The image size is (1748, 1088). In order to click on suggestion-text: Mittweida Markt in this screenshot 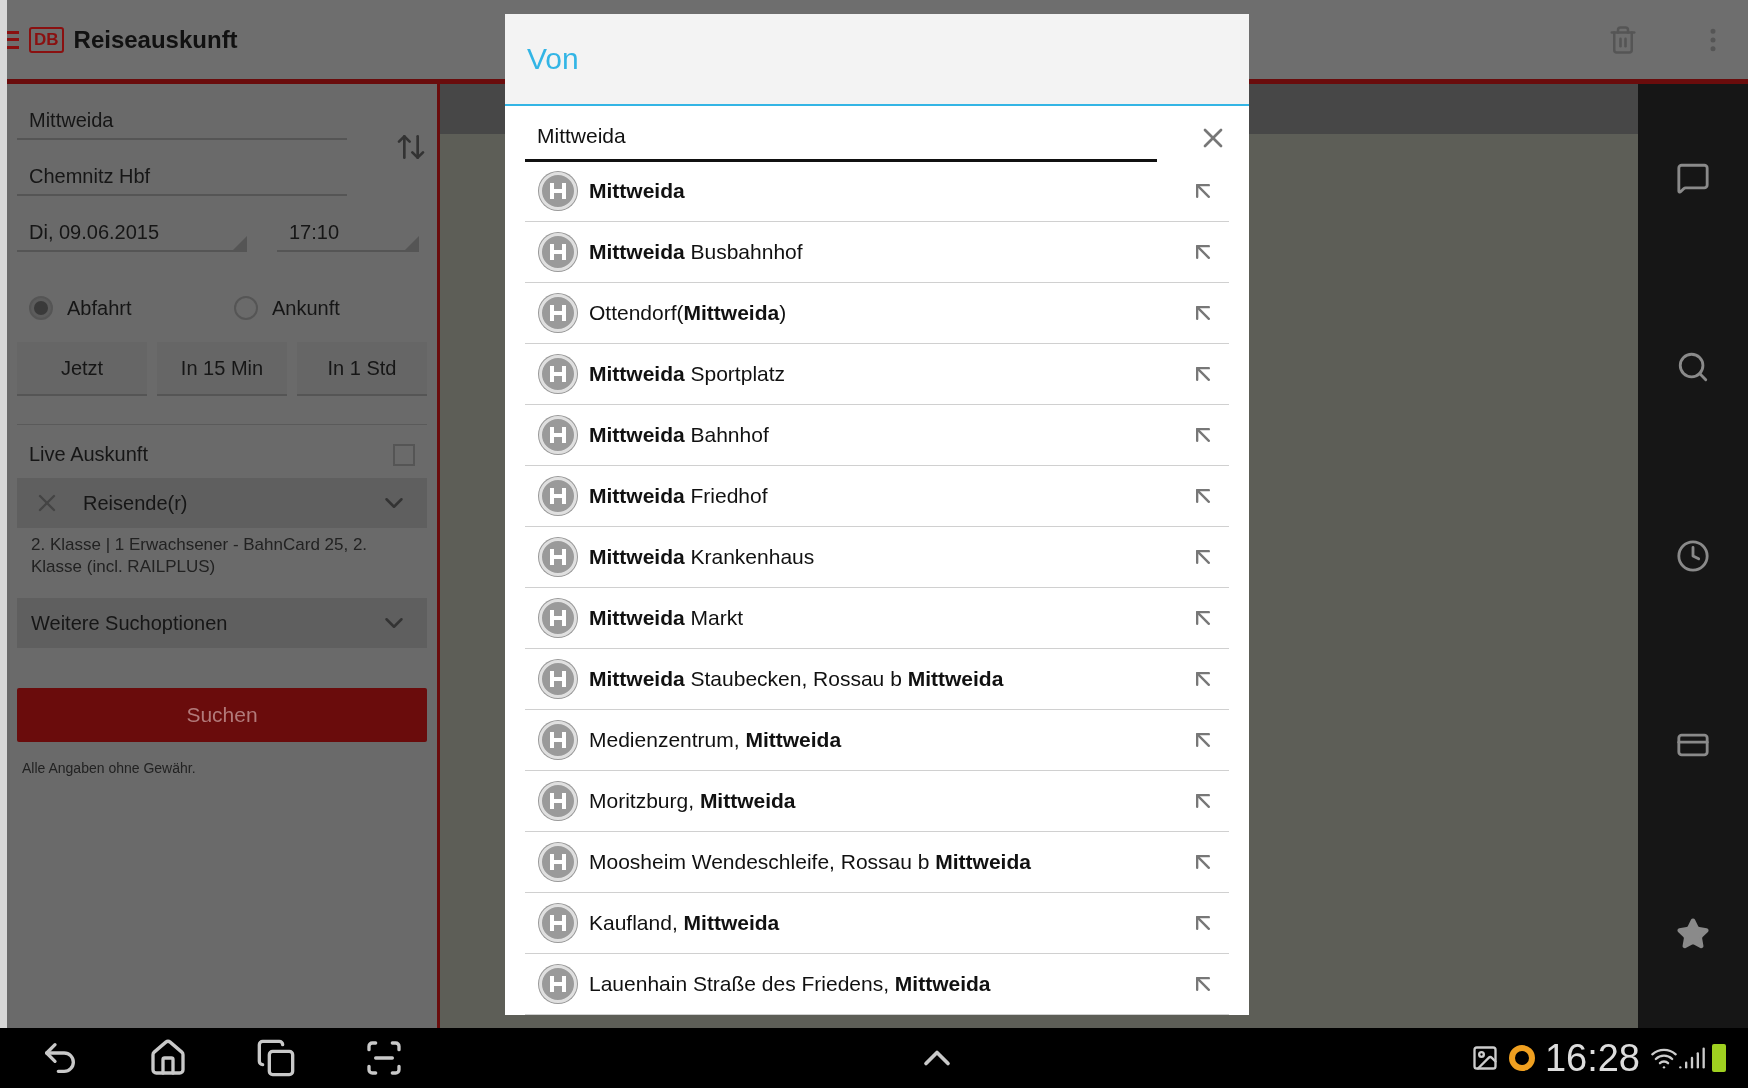, I will do `click(666, 618)`.